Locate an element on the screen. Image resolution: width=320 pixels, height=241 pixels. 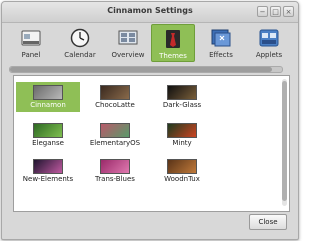
theme-list-scrollbar is located at coordinates (284, 142).